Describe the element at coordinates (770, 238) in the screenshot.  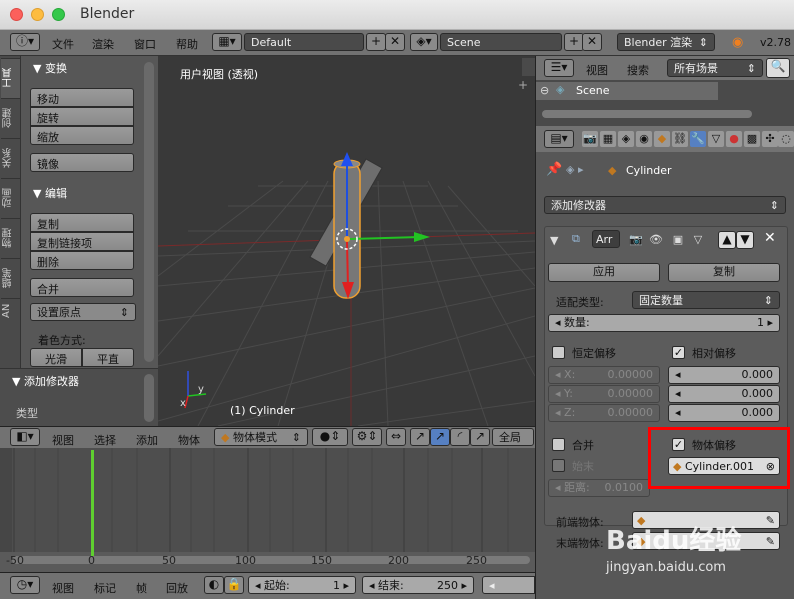
I see `remove-modifier-icon: ✕` at that location.